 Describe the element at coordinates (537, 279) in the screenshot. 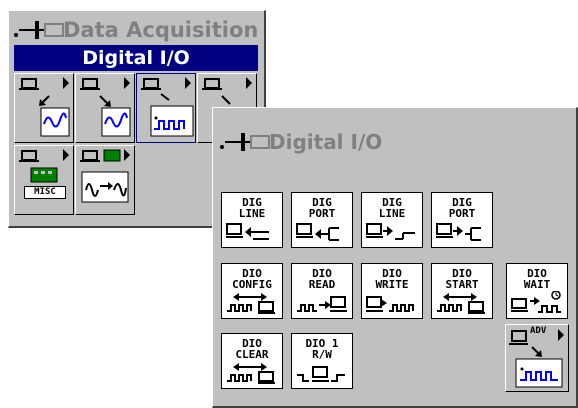

I see `tile-label: DIO WAIT` at that location.